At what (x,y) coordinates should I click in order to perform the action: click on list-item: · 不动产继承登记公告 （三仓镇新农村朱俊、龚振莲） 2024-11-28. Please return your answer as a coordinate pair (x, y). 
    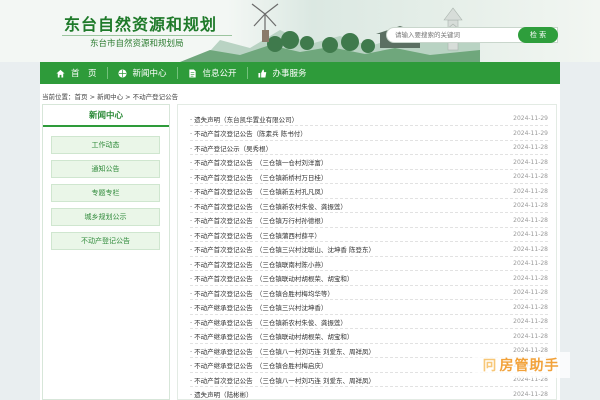
    Looking at the image, I should click on (369, 322).